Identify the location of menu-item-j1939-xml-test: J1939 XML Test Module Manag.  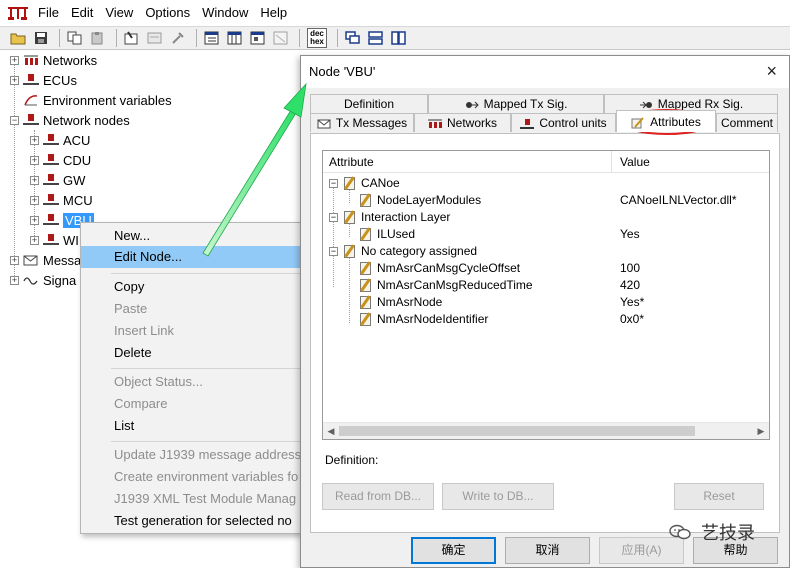
(191, 499).